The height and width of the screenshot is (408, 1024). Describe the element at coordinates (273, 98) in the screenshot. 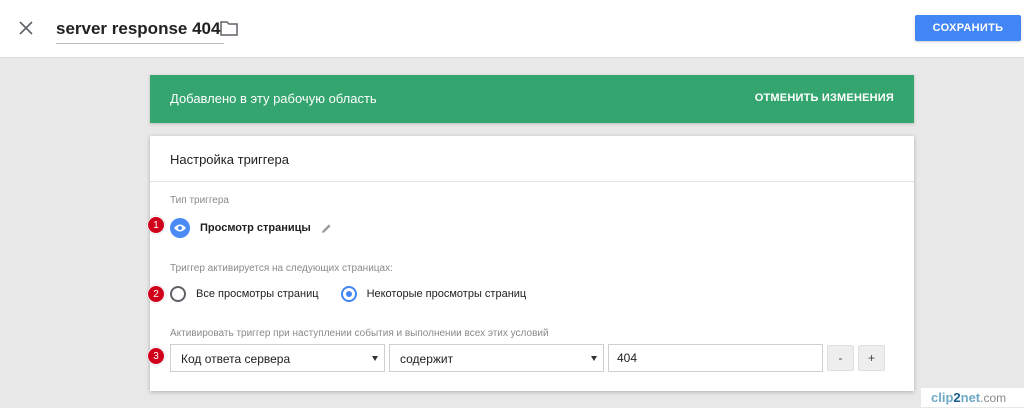

I see `banner-text: Добавлено в эту рабочую область` at that location.